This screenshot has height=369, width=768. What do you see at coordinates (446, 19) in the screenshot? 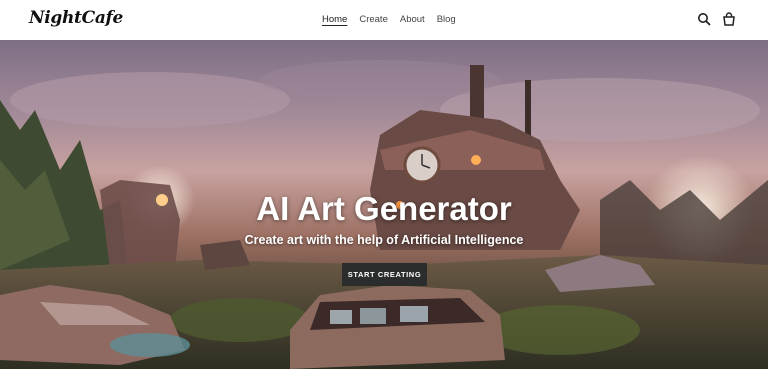
I see `nav-blog: Blog` at bounding box center [446, 19].